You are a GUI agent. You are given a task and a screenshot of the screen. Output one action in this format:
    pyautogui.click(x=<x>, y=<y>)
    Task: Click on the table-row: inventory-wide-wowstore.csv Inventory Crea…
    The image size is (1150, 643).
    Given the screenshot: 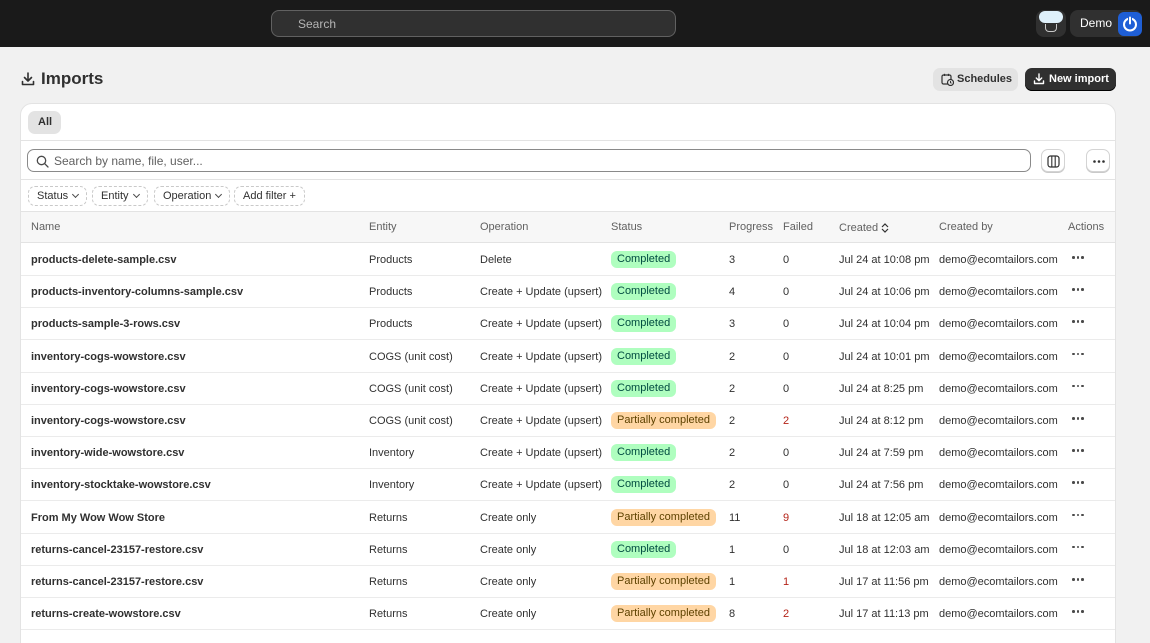 What is the action you would take?
    pyautogui.click(x=568, y=453)
    